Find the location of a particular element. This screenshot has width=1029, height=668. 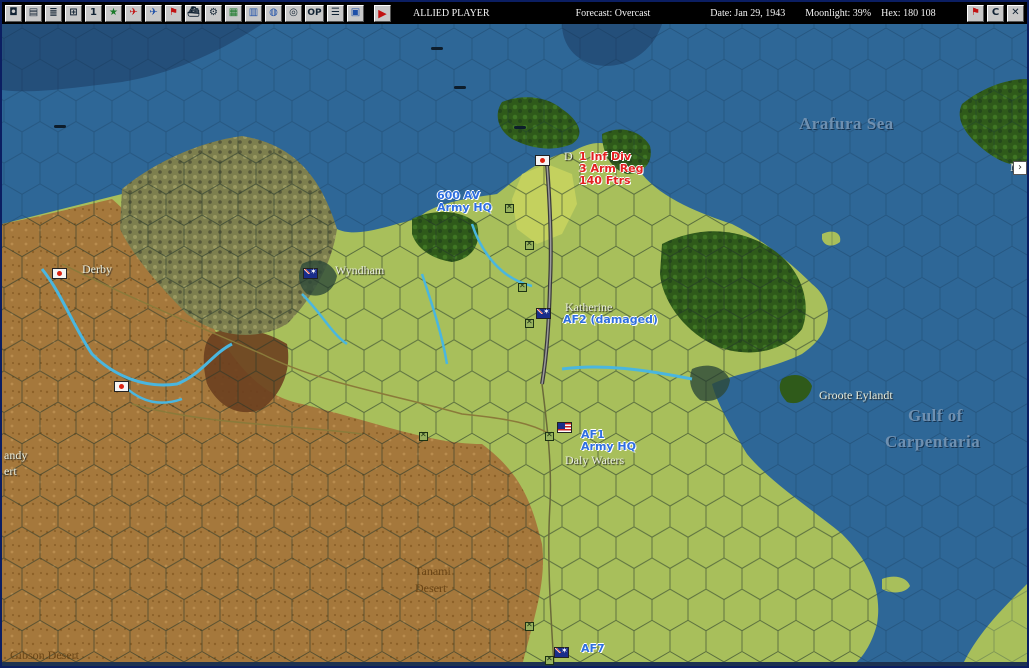

darwin-allied-units: 600 AV Army HQ is located at coordinates (464, 202).